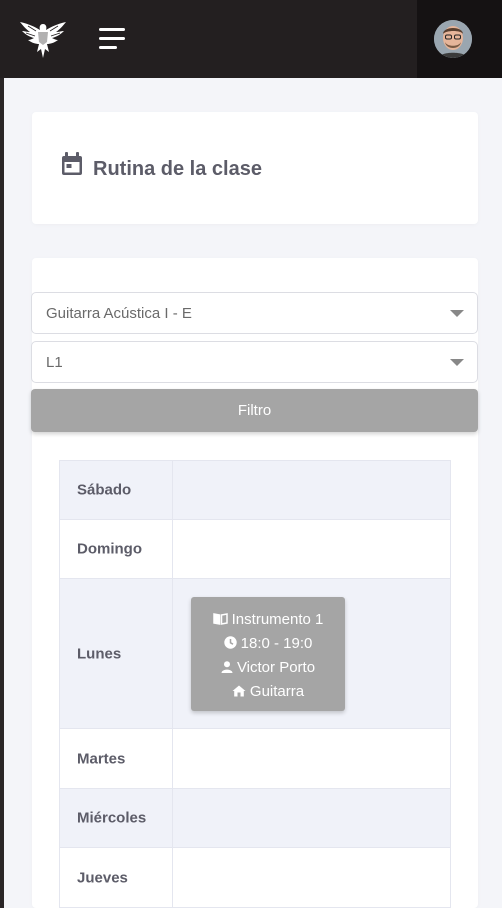 The height and width of the screenshot is (908, 502). Describe the element at coordinates (255, 759) in the screenshot. I see `table-row: Martes` at that location.